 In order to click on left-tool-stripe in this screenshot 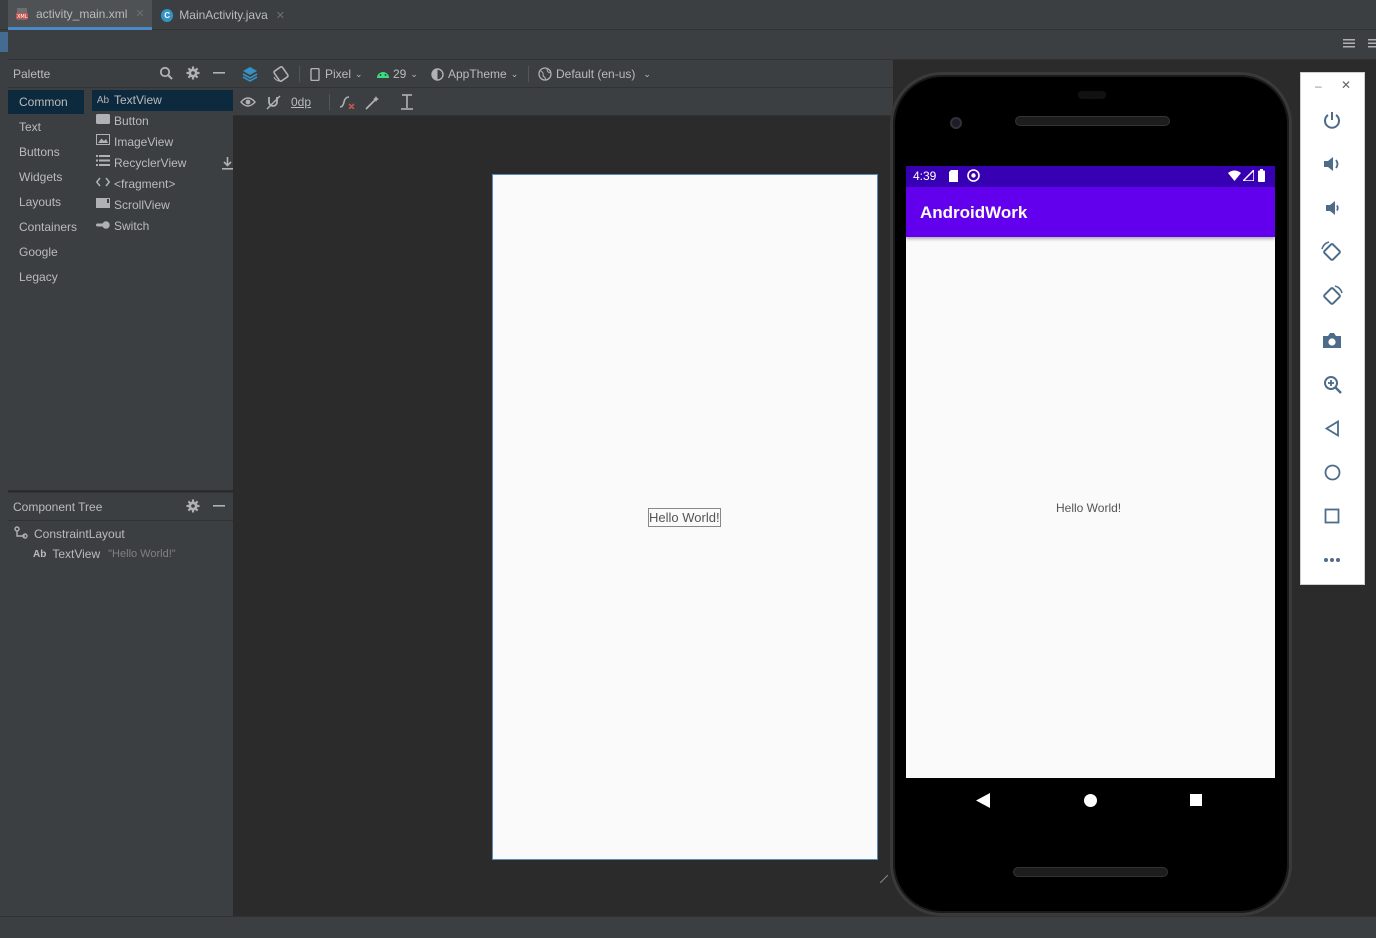, I will do `click(4, 484)`.